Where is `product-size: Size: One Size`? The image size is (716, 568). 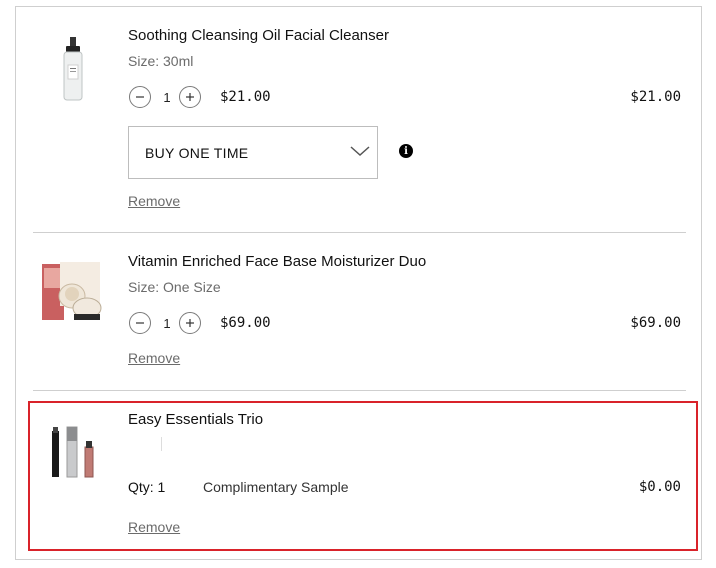 product-size: Size: One Size is located at coordinates (174, 287).